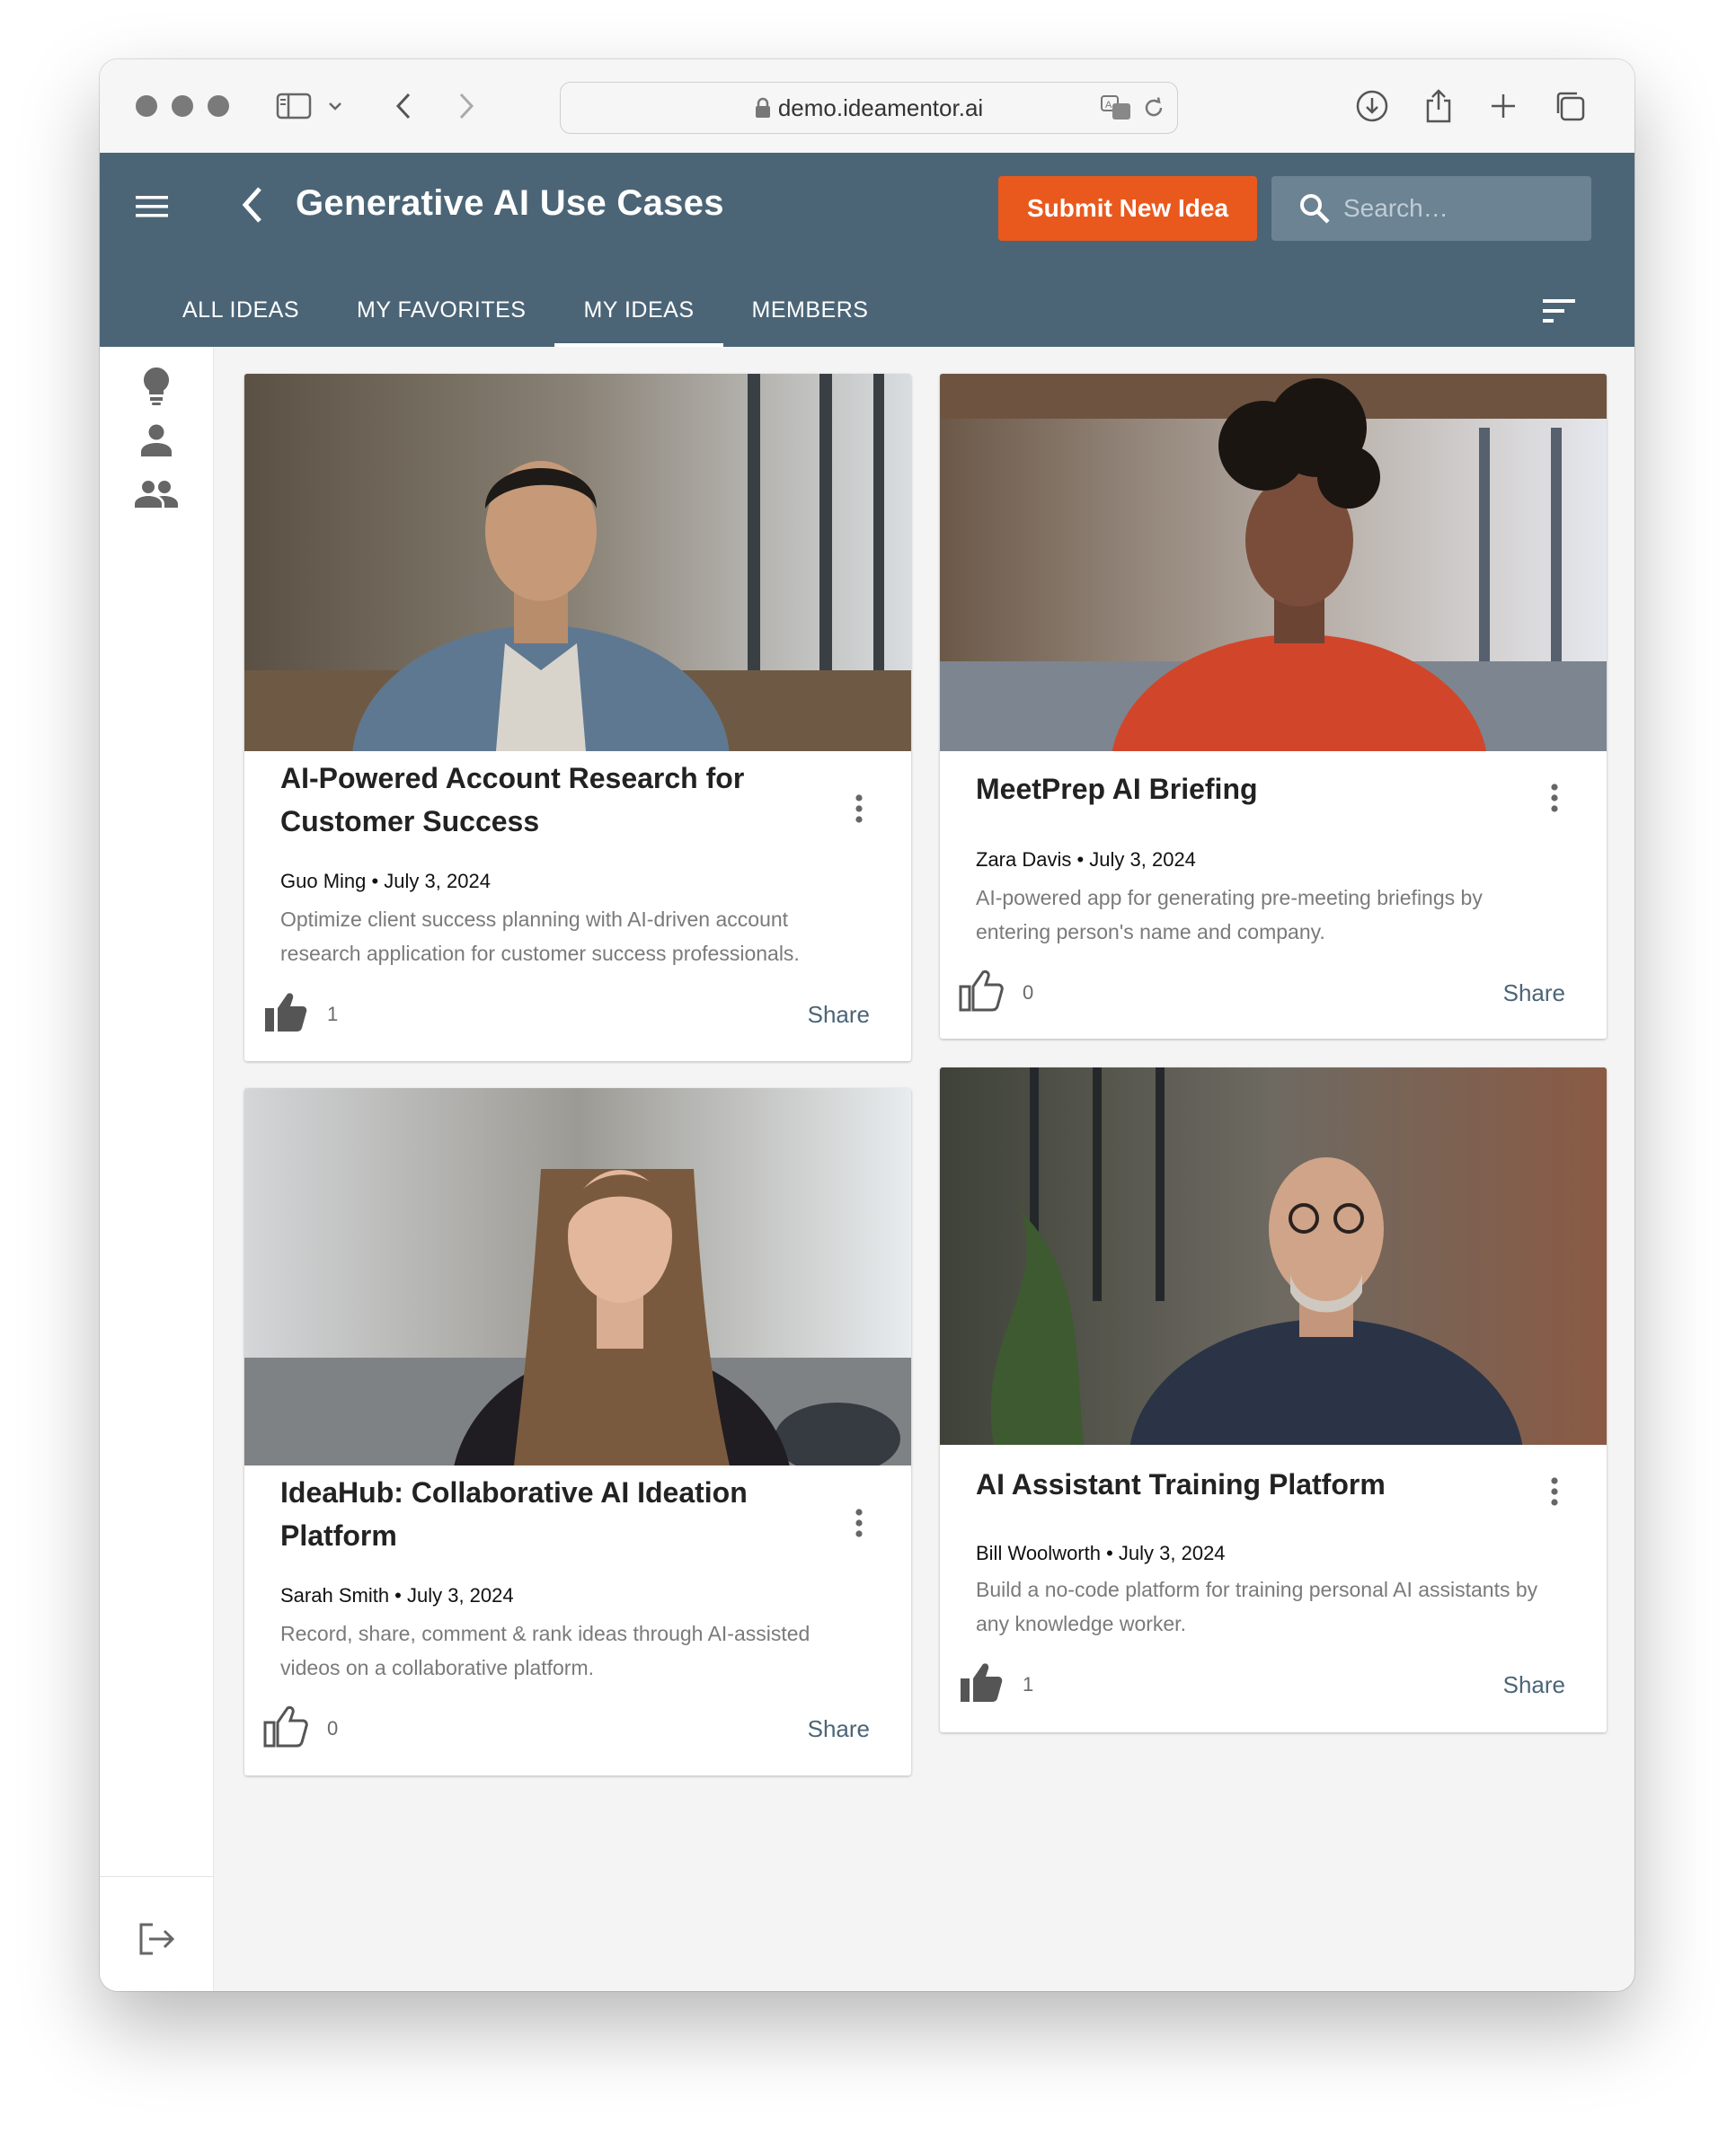 The image size is (1736, 2134). Describe the element at coordinates (1559, 311) in the screenshot. I see `sort-icon` at that location.